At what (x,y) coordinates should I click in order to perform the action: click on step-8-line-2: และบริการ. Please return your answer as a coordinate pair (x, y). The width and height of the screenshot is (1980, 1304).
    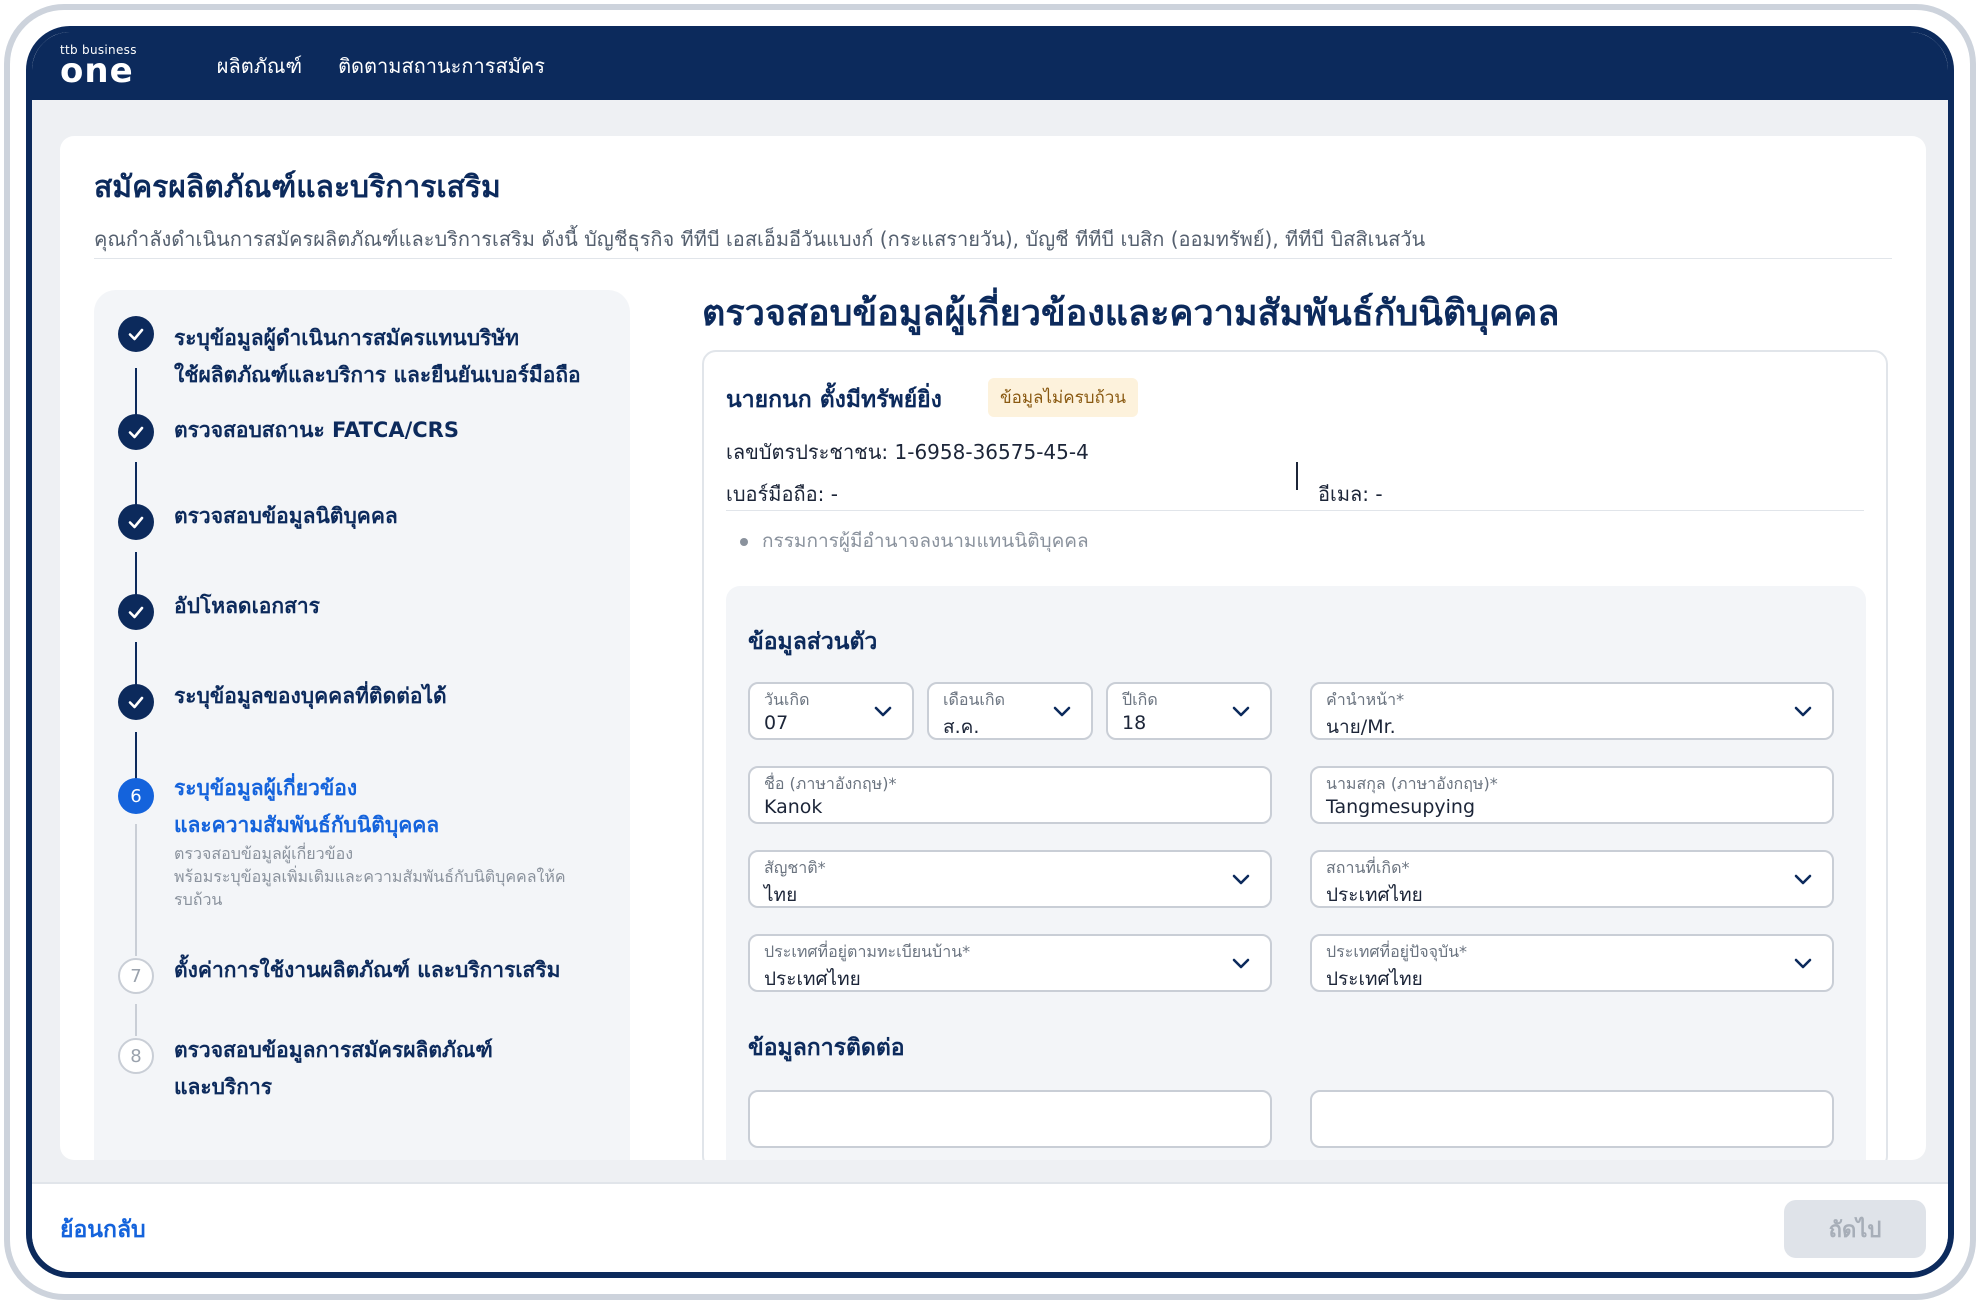
    Looking at the image, I should click on (223, 1086).